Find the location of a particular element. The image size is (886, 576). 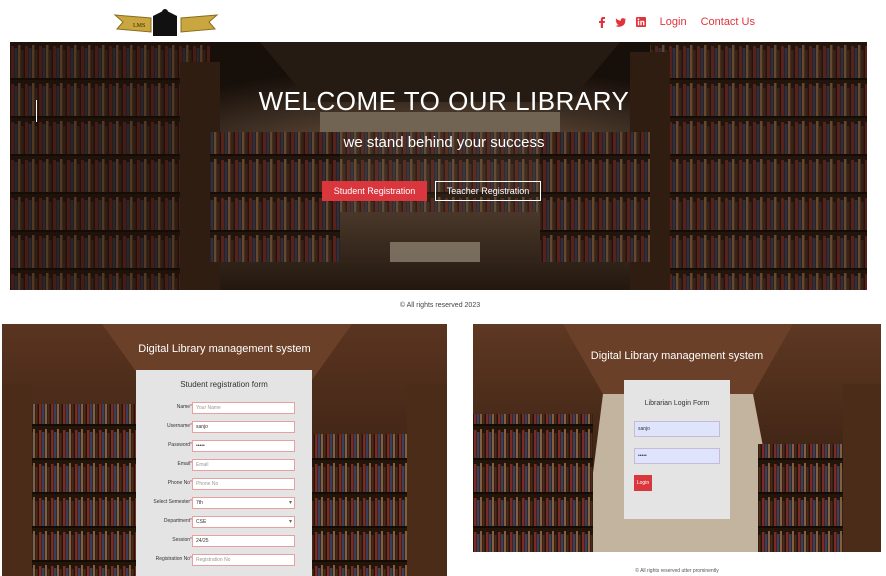

semester-label: Select Semester* is located at coordinates (172, 502).